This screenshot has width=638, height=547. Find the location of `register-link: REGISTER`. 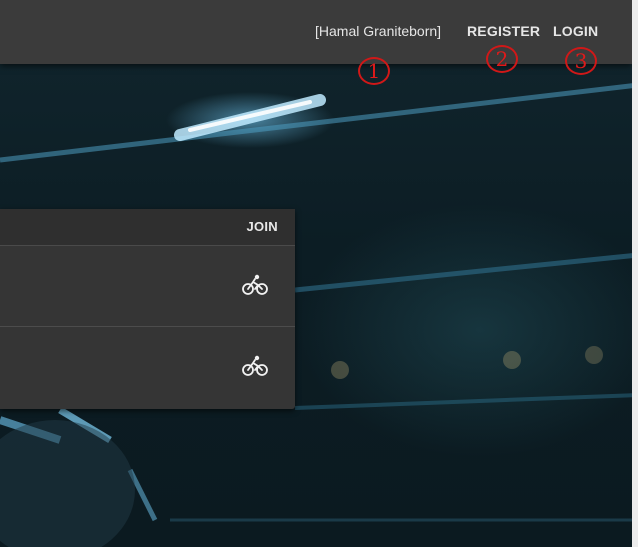

register-link: REGISTER is located at coordinates (503, 31).